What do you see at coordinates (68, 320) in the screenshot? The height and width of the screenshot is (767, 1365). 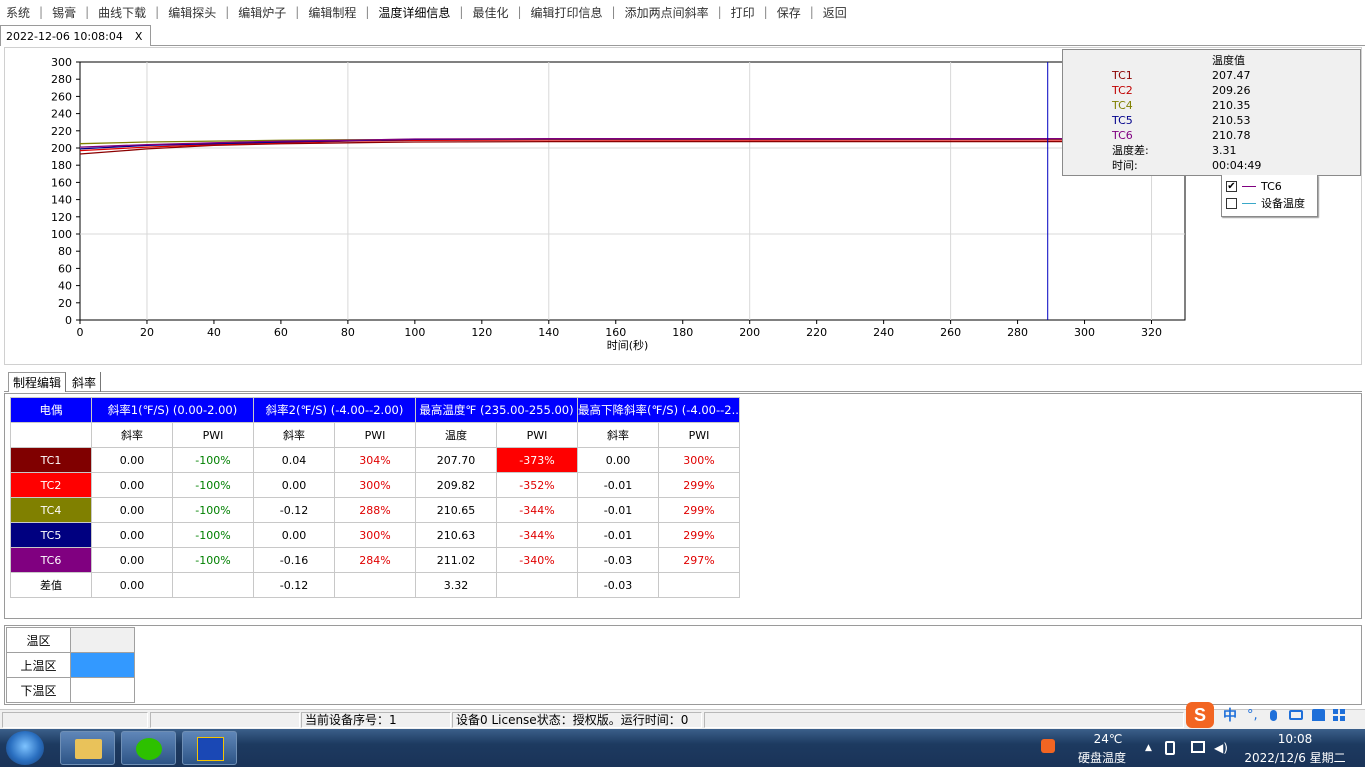 I see `y-tick-label: 0` at bounding box center [68, 320].